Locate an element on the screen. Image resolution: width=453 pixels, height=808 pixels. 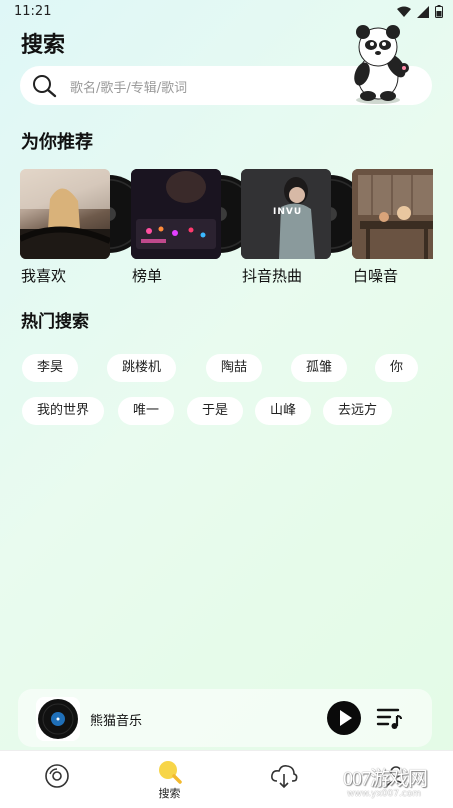
disc-icon is located at coordinates (57, 776).